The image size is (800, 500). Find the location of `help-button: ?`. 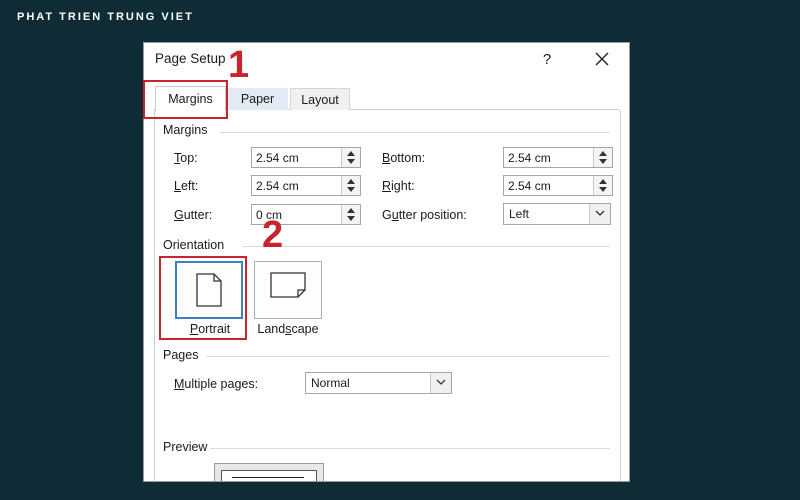

help-button: ? is located at coordinates (547, 60).